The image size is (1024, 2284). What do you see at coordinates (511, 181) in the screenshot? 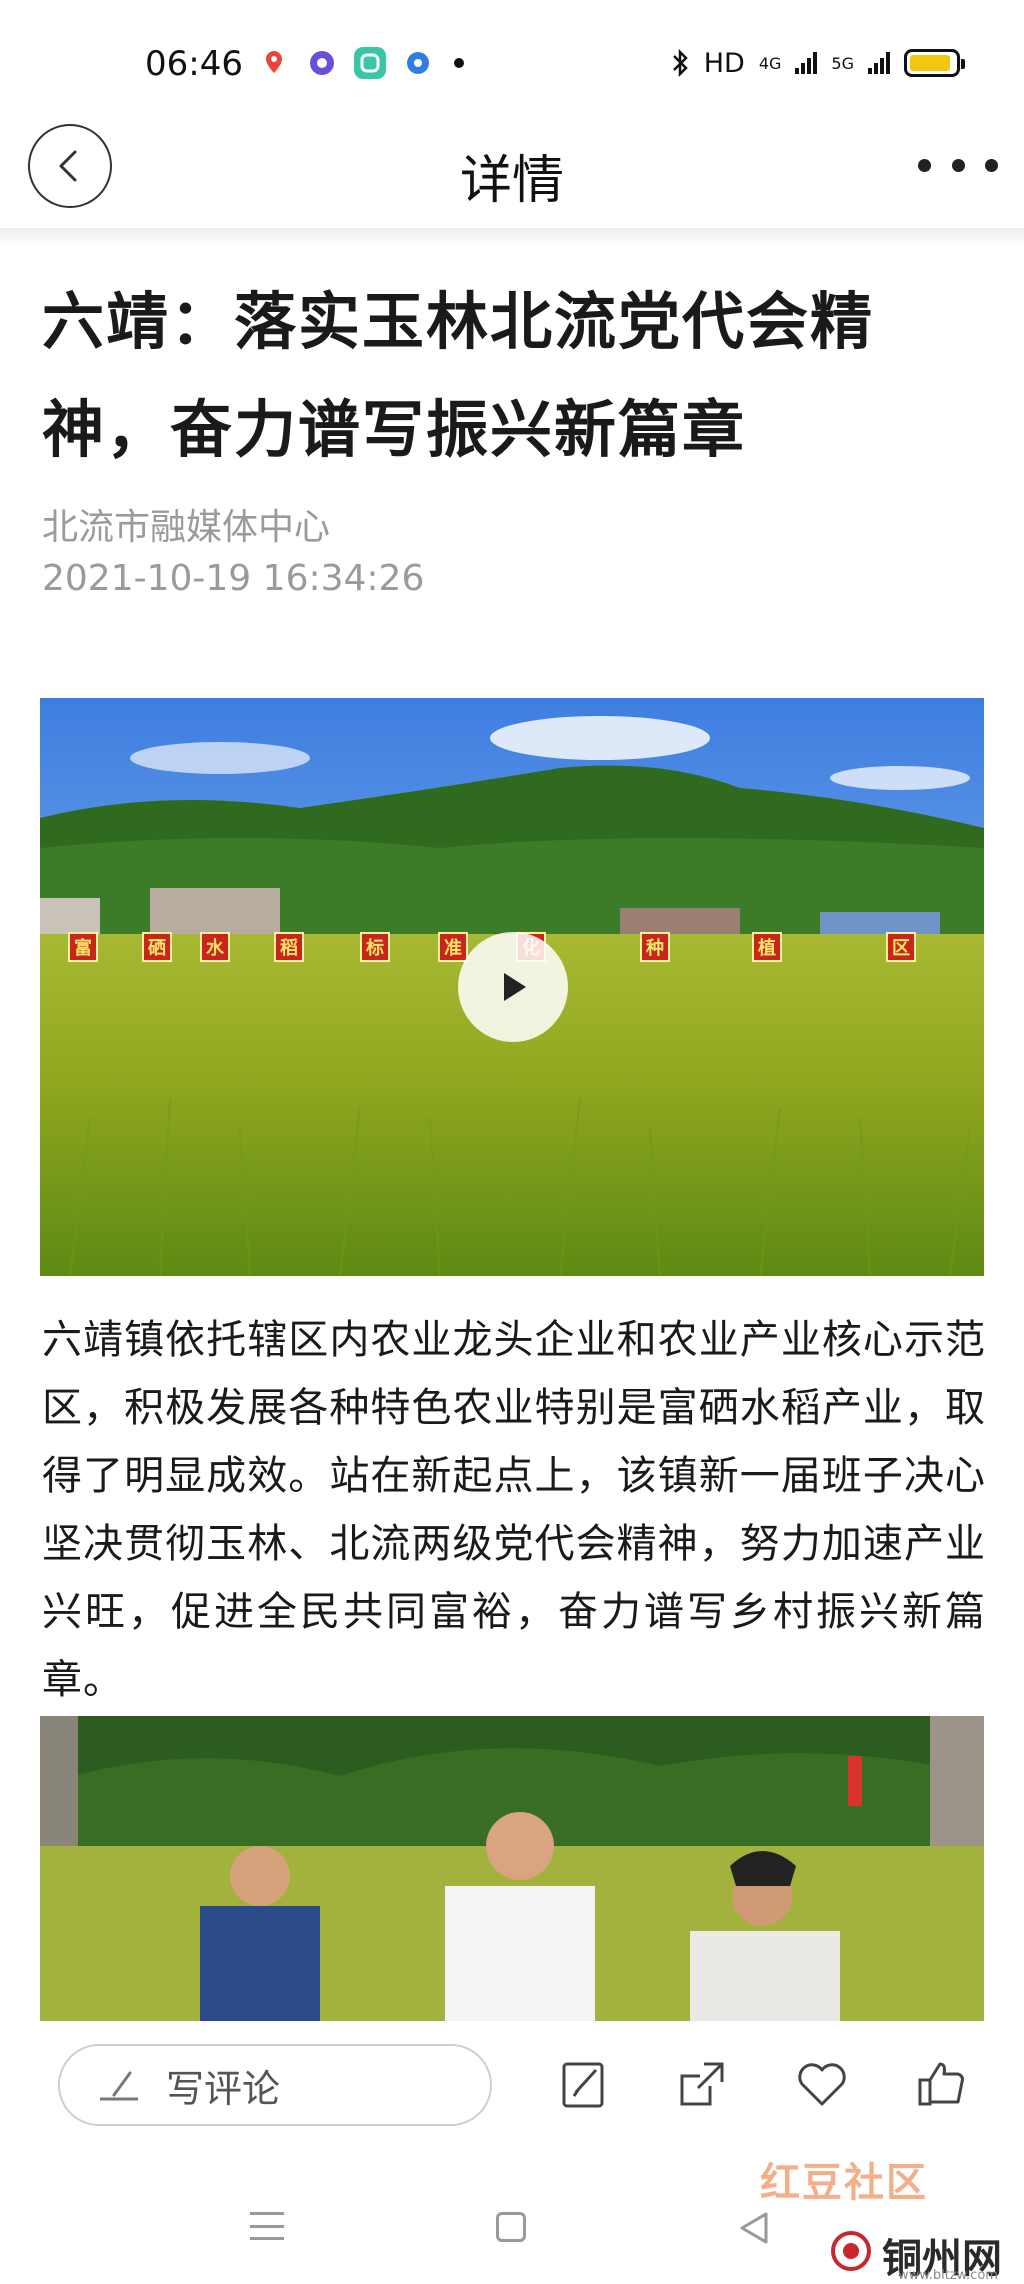
I see `page-title: 详情` at bounding box center [511, 181].